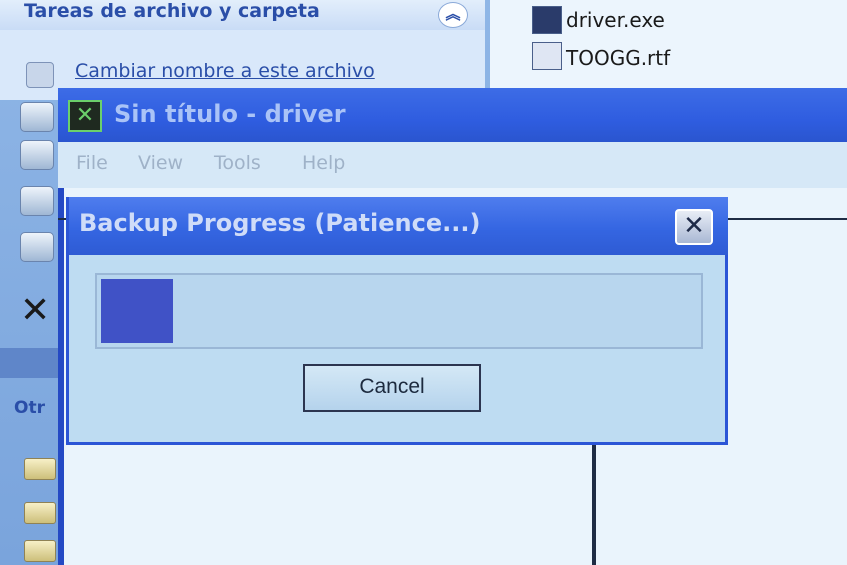 Image resolution: width=847 pixels, height=565 pixels. What do you see at coordinates (172, 11) in the screenshot?
I see `task-pane-title: Tareas de archivo y carpeta` at bounding box center [172, 11].